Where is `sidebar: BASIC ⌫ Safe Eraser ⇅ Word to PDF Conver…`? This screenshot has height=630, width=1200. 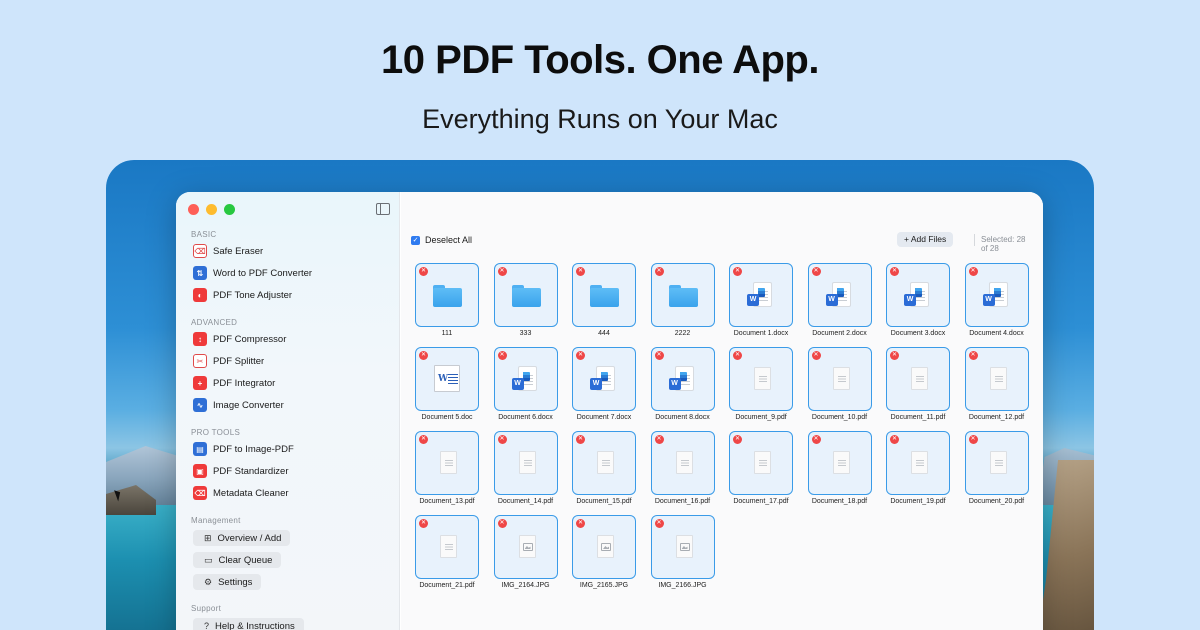
sidebar: BASIC ⌫ Safe Eraser ⇅ Word to PDF Conver… is located at coordinates (288, 411).